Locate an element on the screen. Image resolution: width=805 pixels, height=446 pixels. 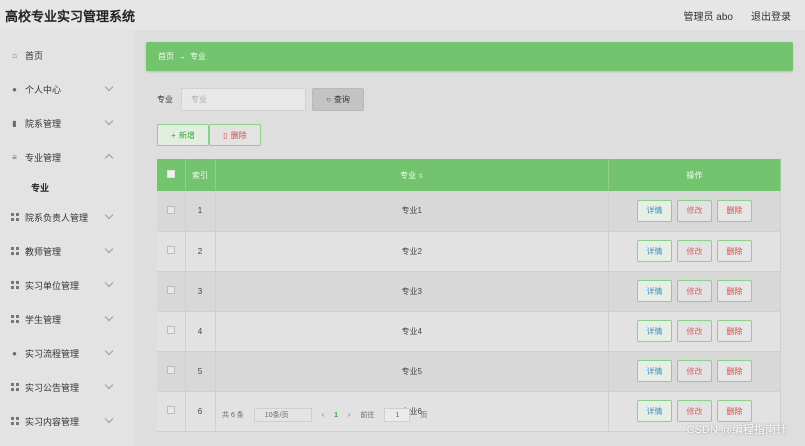
home-icon: ⌂ is located at coordinates (14, 55).